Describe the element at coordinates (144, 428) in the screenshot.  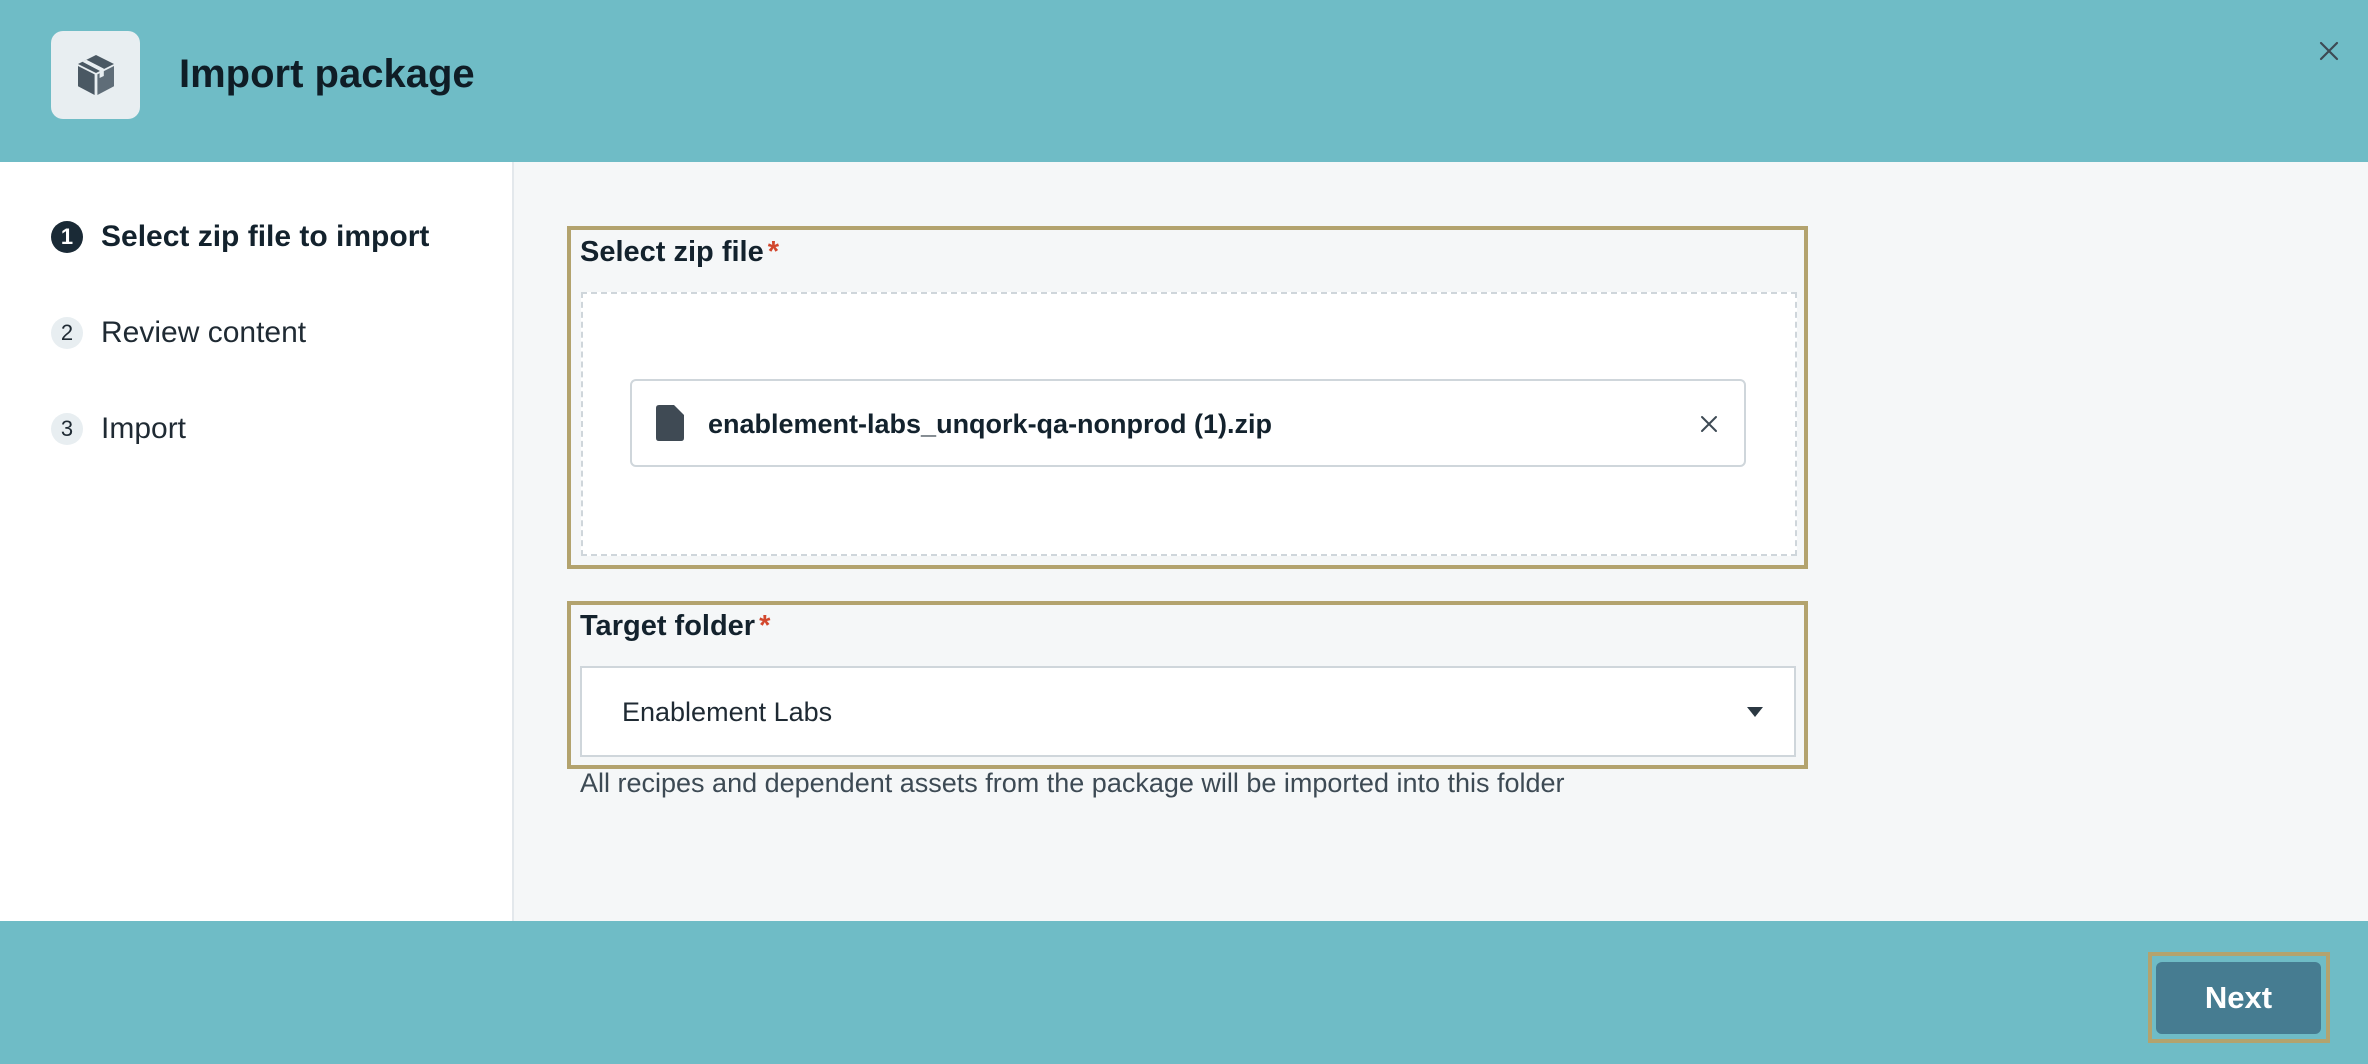
I see `step-label: Import` at that location.